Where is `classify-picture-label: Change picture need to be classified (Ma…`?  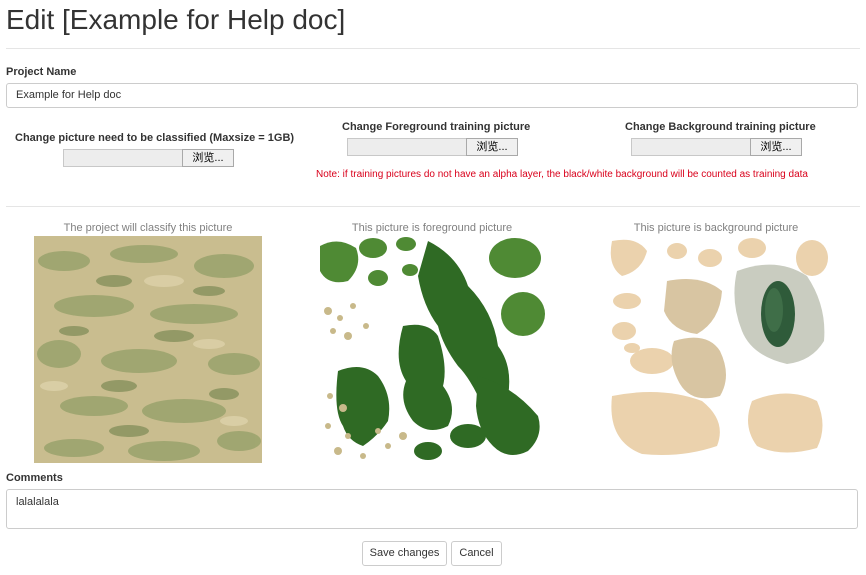
classify-picture-label: Change picture need to be classified (Ma… is located at coordinates (155, 138).